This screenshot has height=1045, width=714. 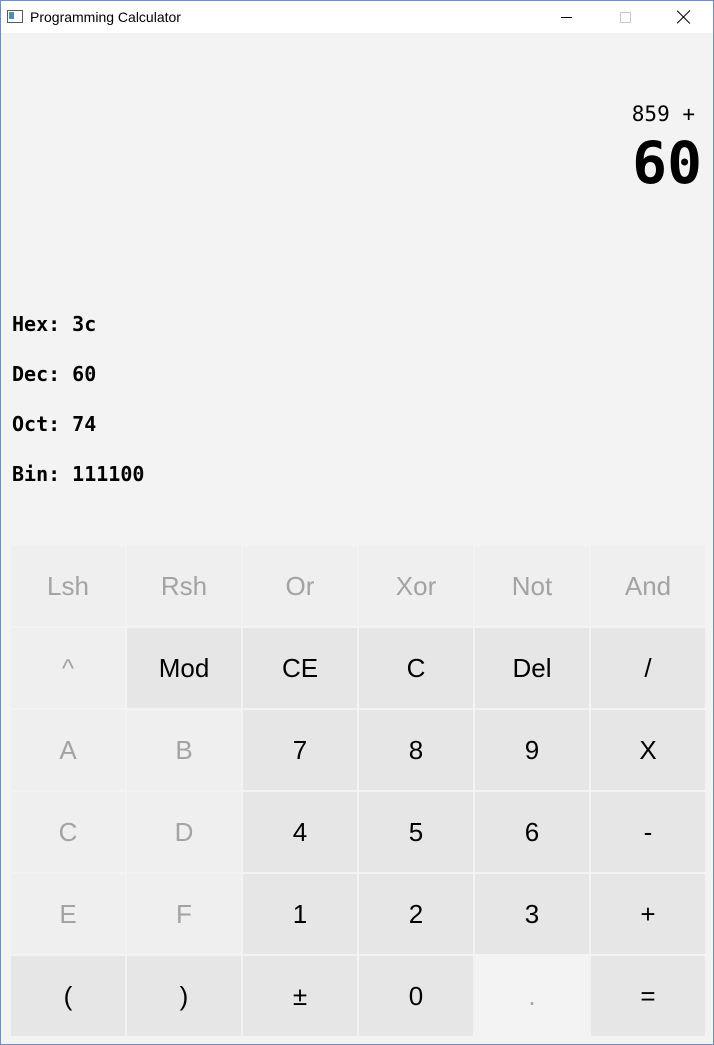 I want to click on minimize-button, so click(x=566, y=17).